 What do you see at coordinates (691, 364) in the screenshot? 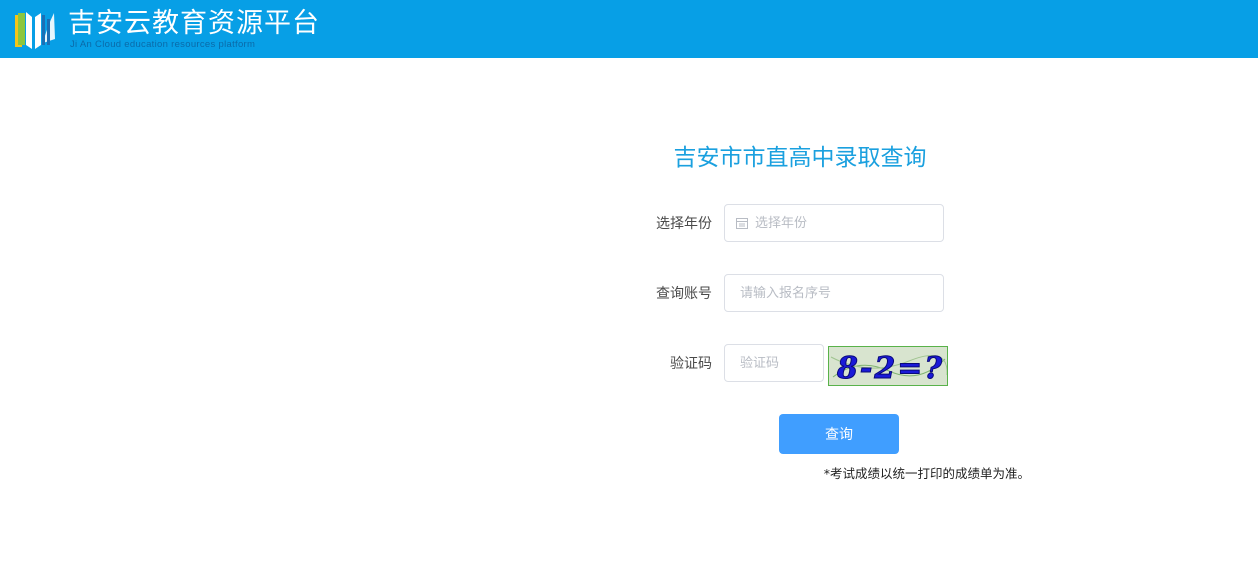
I see `captcha-label: 验证码` at bounding box center [691, 364].